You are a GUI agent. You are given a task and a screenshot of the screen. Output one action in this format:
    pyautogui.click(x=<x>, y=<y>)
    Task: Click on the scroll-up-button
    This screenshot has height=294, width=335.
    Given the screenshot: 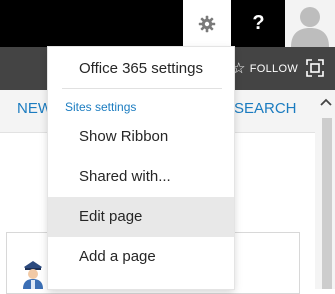 What is the action you would take?
    pyautogui.click(x=326, y=103)
    